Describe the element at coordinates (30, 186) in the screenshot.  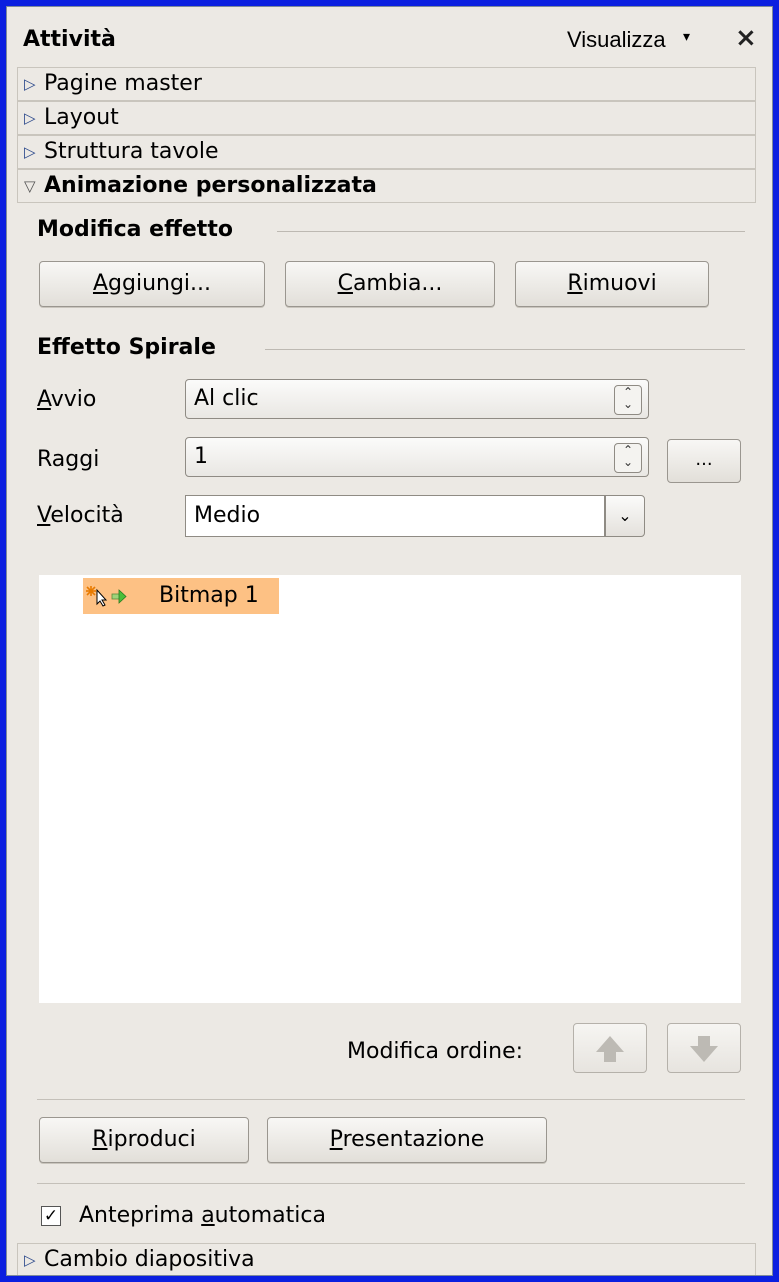
I see `collapse-triangle-icon: ▽` at that location.